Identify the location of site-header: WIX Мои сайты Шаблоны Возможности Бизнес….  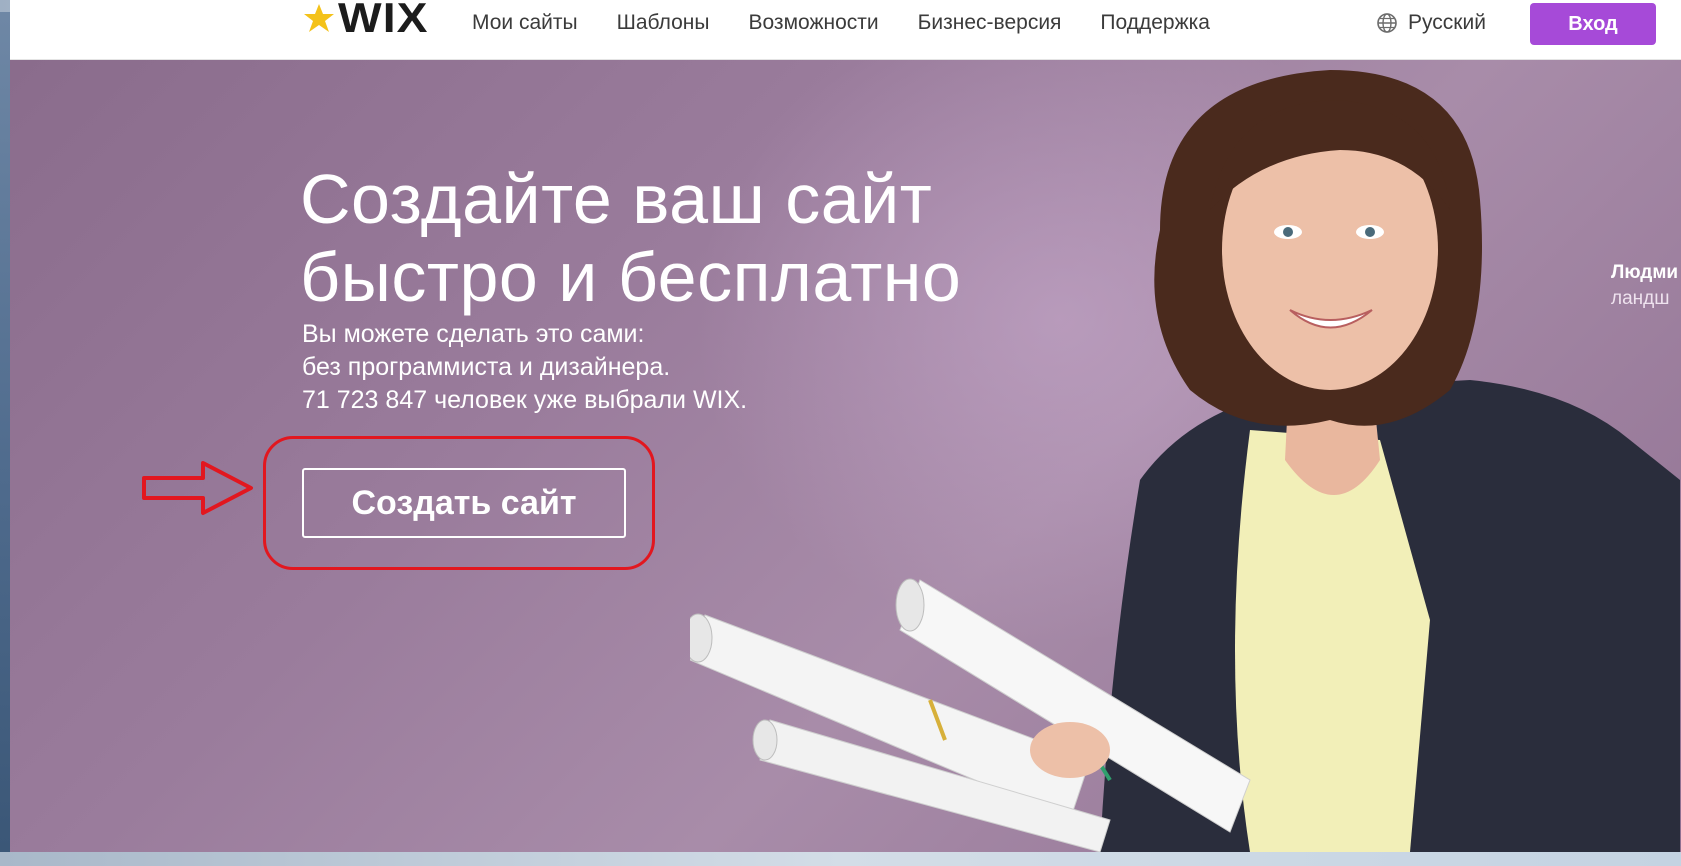
(845, 30).